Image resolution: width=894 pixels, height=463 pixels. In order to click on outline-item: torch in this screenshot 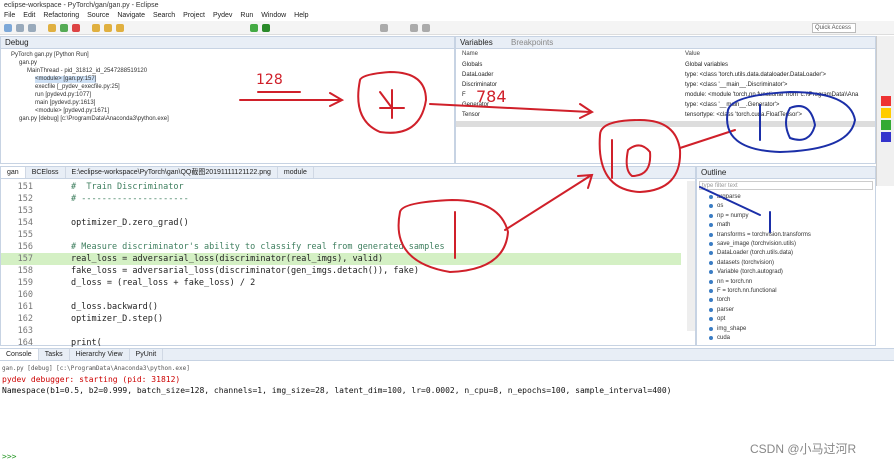, I will do `click(723, 300)`.